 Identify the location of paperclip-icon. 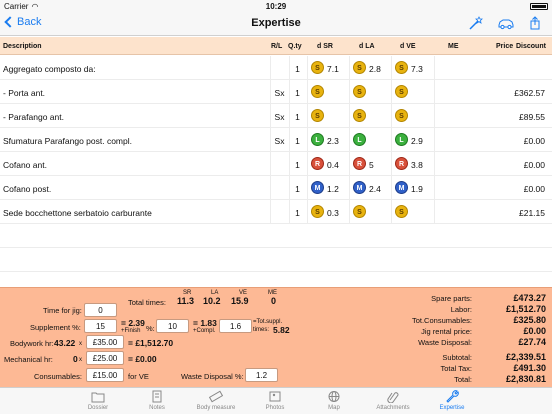
(393, 397).